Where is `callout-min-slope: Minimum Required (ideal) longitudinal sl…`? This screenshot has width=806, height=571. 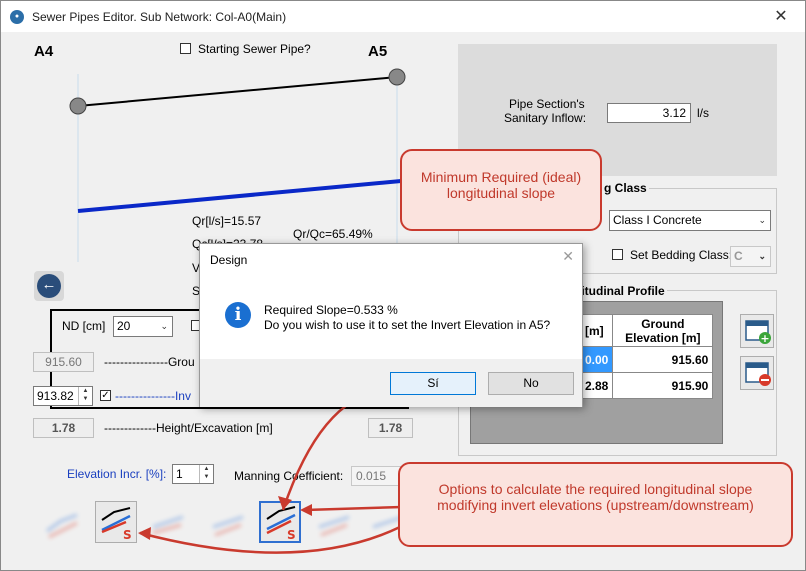 callout-min-slope: Minimum Required (ideal) longitudinal sl… is located at coordinates (501, 190).